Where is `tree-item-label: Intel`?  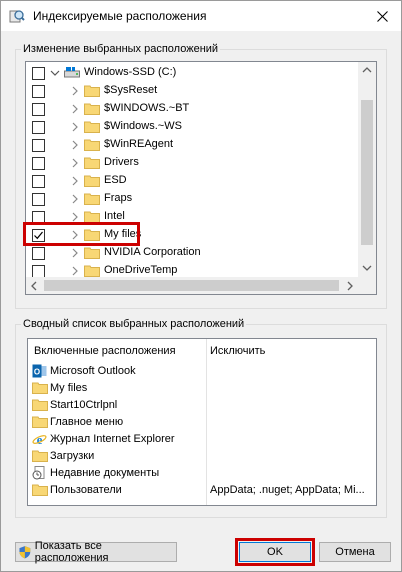 tree-item-label: Intel is located at coordinates (114, 216).